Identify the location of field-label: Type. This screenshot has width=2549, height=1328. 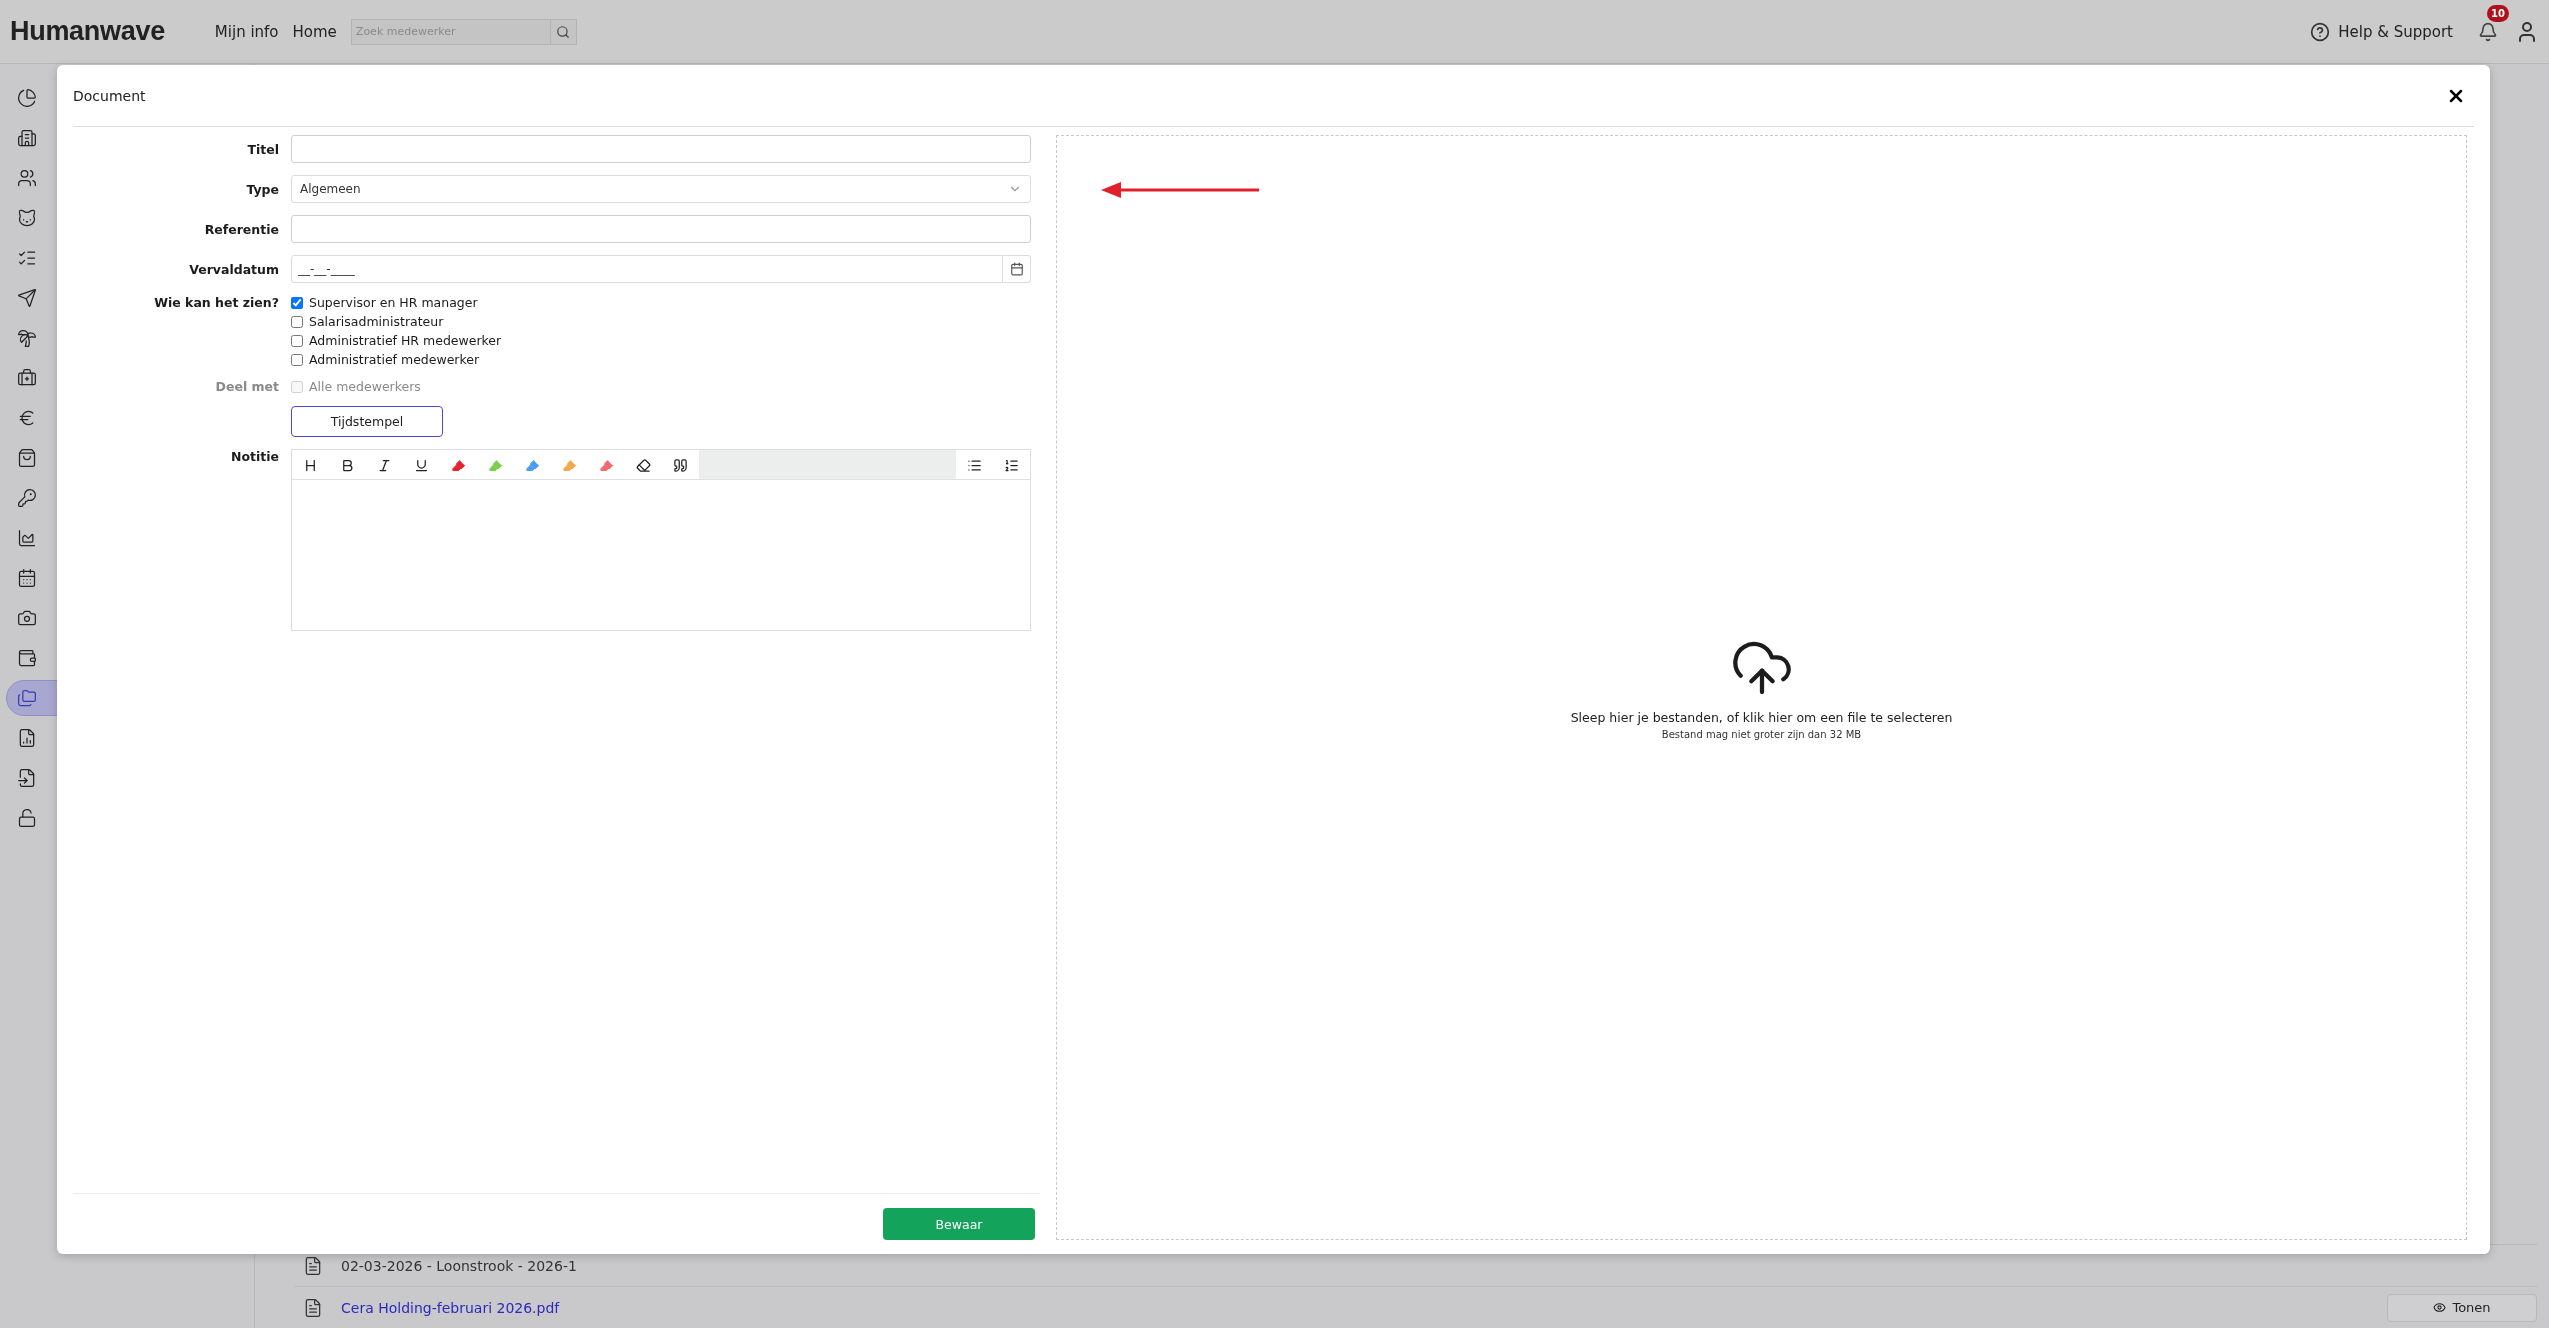
(262, 189).